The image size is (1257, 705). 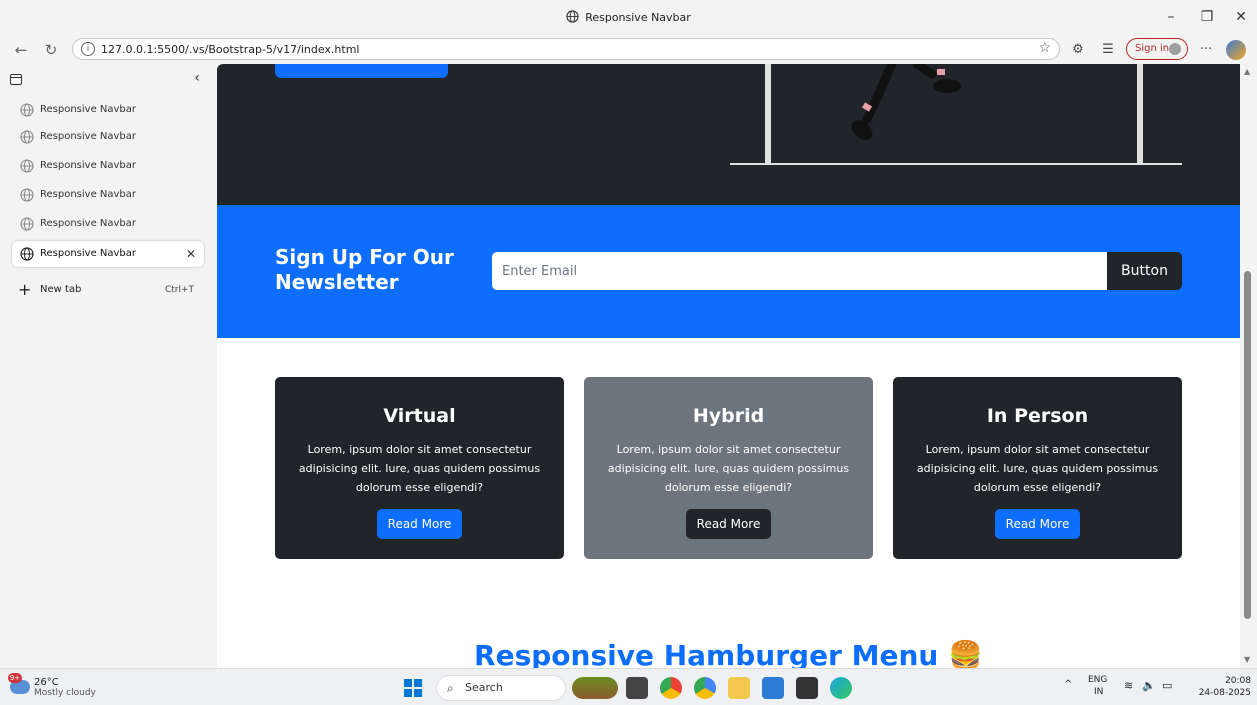 I want to click on task-view-icon, so click(x=637, y=688).